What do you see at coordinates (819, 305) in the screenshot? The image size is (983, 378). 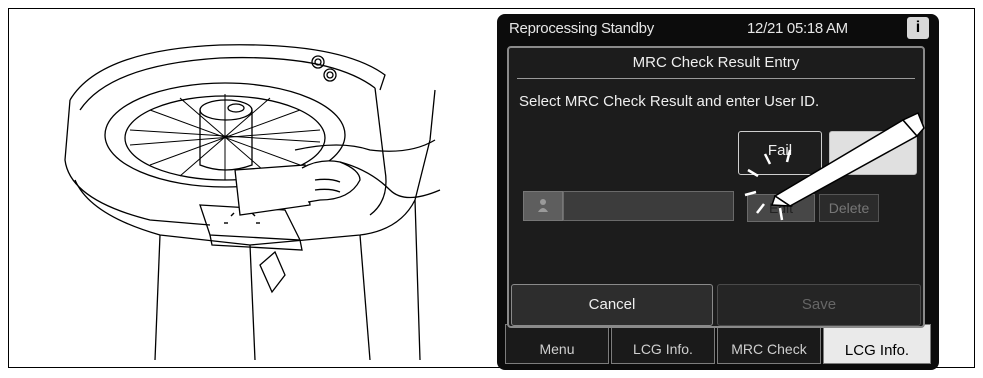 I see `save-button: Save` at bounding box center [819, 305].